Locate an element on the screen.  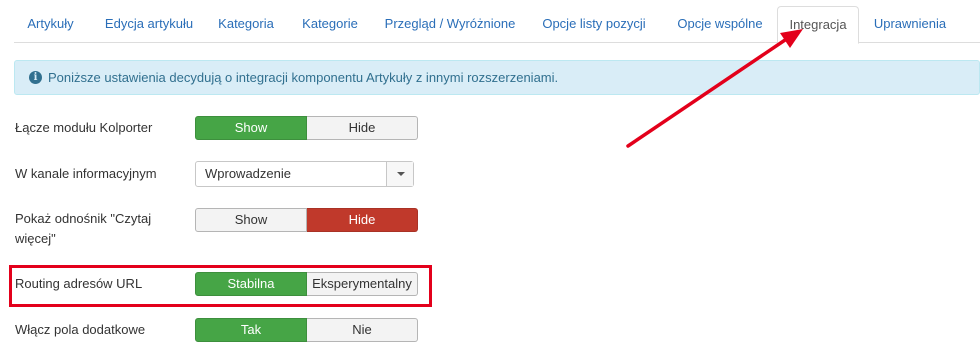
tab-artykuly: Artykuły is located at coordinates (50, 24).